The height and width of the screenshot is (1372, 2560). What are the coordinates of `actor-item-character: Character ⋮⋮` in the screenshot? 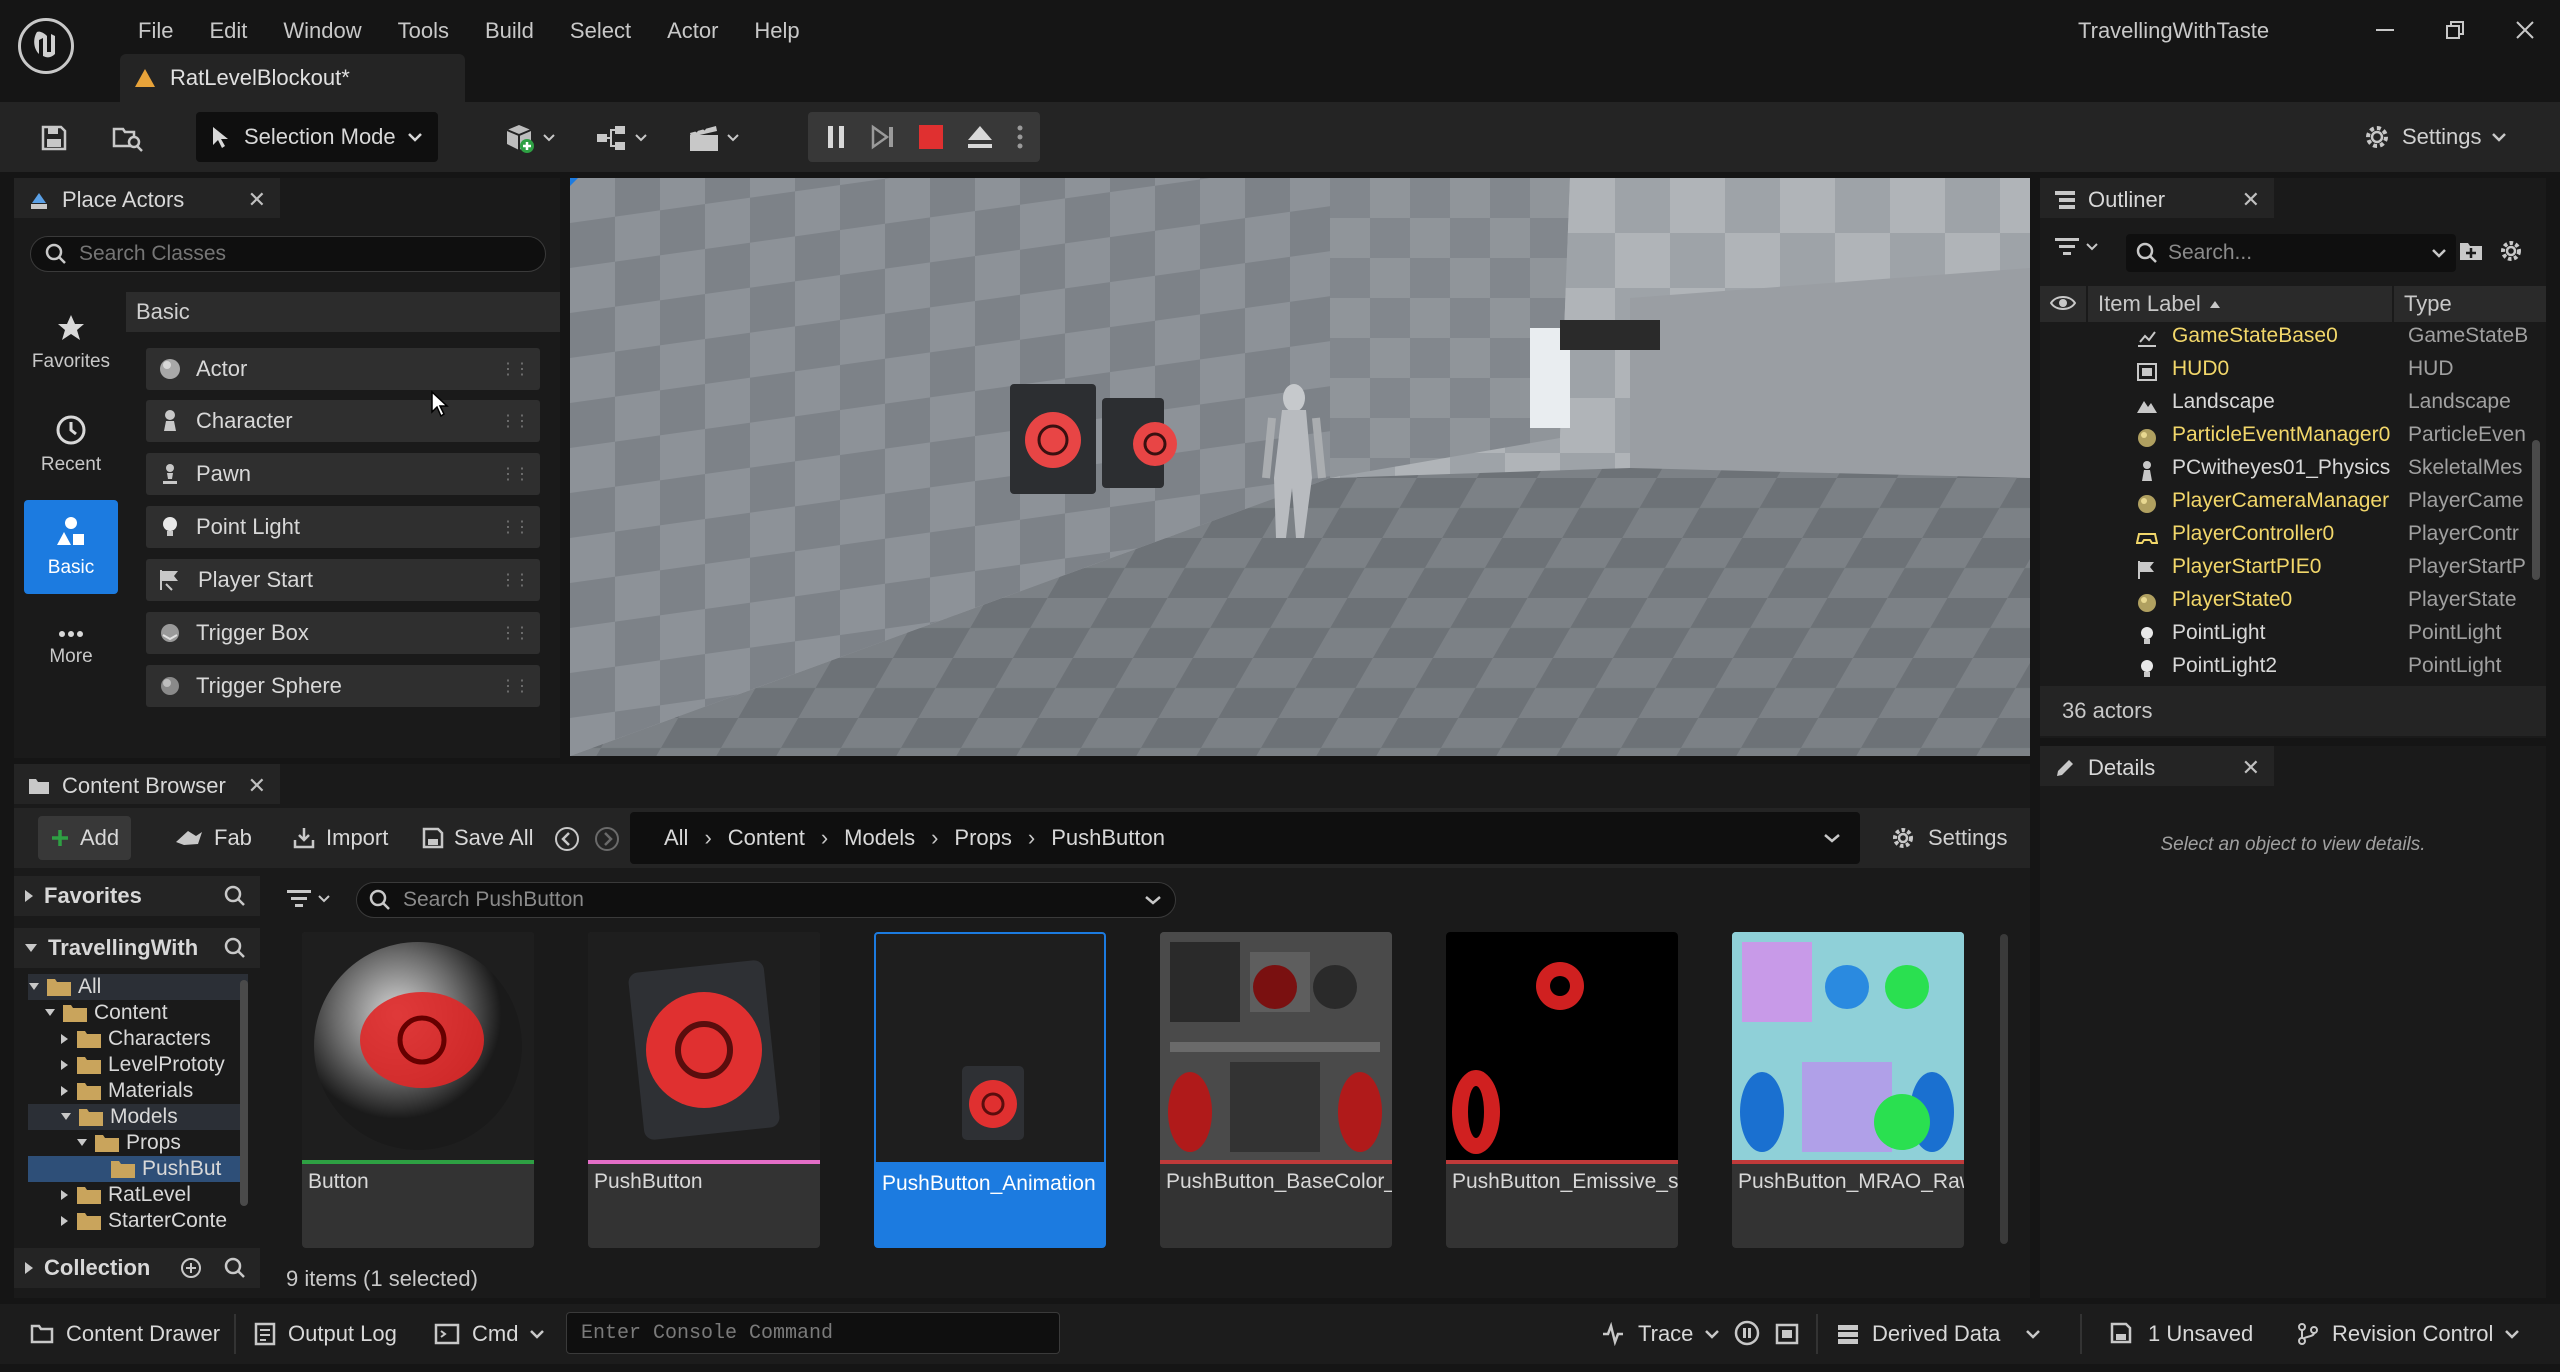 It's located at (343, 421).